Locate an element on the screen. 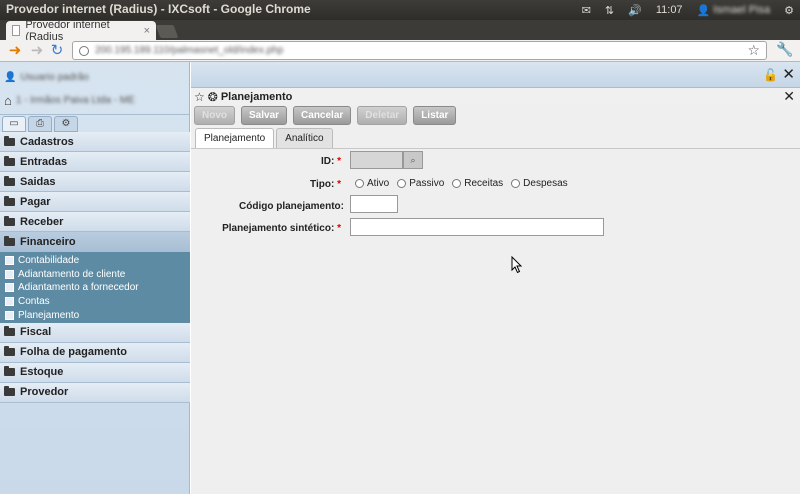  tab-underline is located at coordinates (495, 148).